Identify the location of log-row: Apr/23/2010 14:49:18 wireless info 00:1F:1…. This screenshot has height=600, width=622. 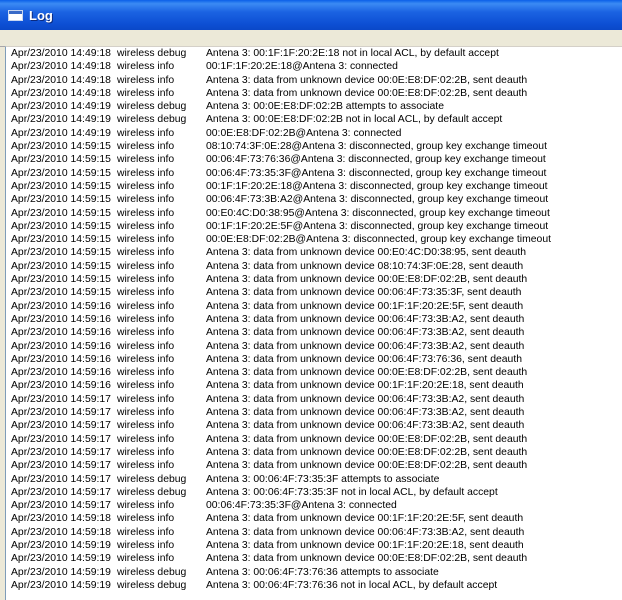
(314, 66).